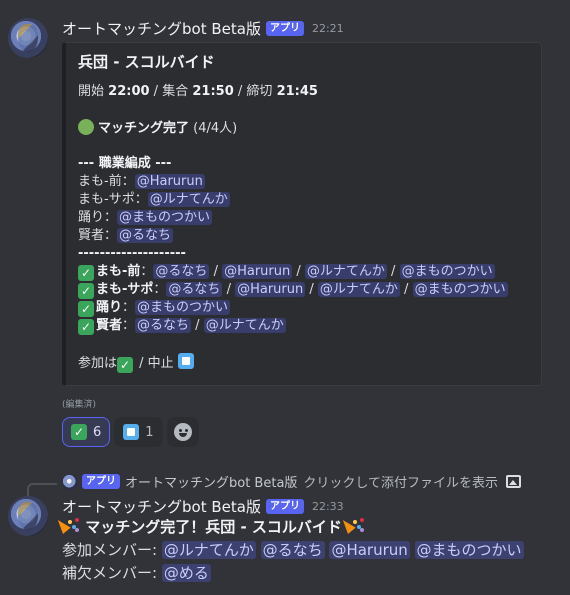 Image resolution: width=570 pixels, height=595 pixels. I want to click on candidate-line: ✓ 賢者： @るなち / @ルナてんか, so click(182, 326).